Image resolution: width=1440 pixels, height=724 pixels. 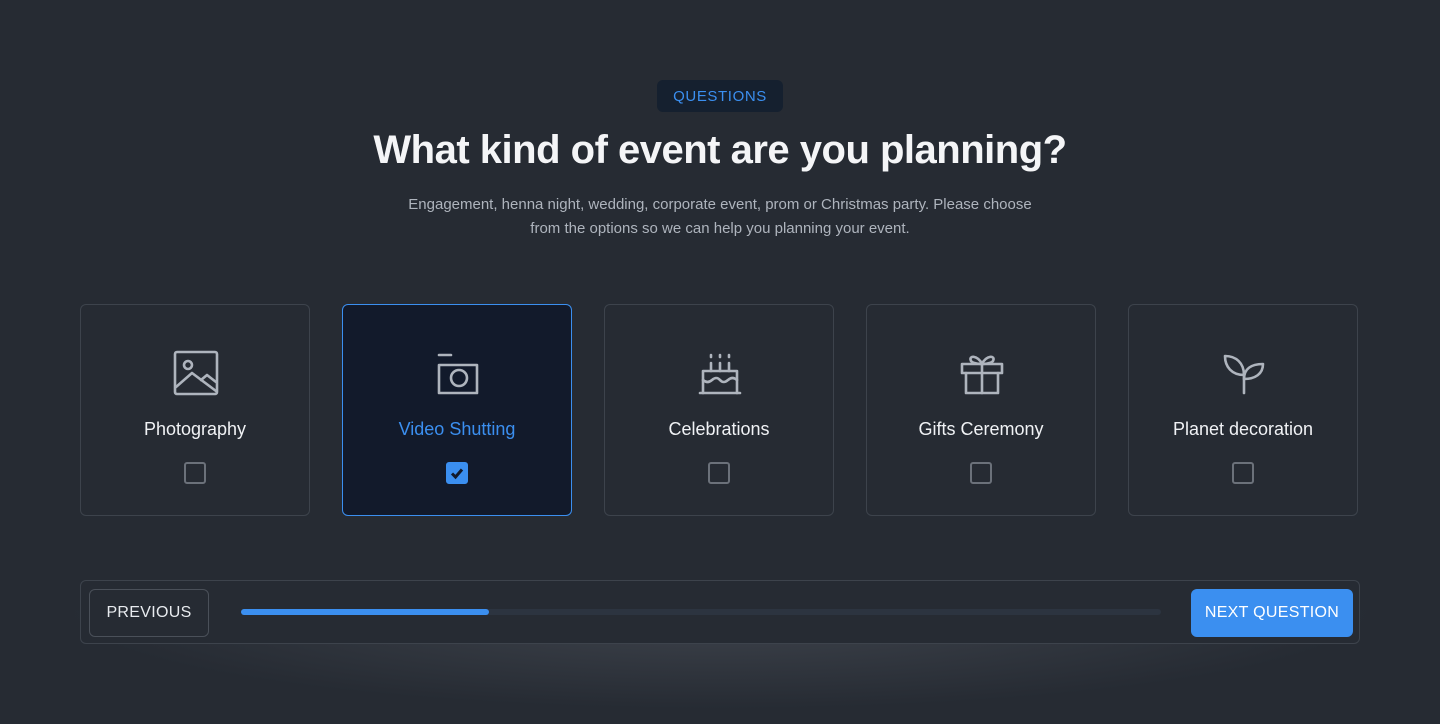 I want to click on option-card-photography: Photography, so click(x=195, y=410).